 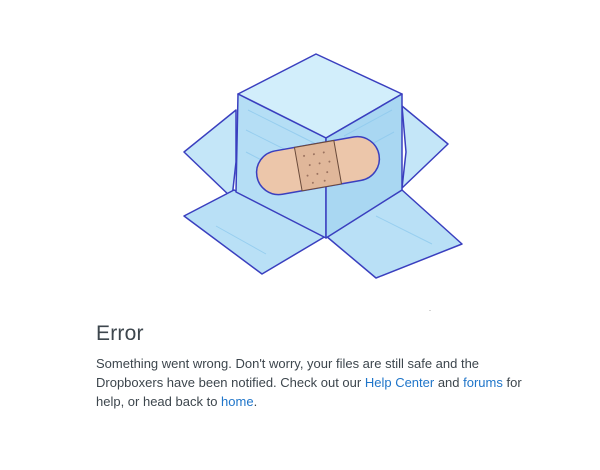 I want to click on help-center-link: Help Center, so click(x=399, y=382).